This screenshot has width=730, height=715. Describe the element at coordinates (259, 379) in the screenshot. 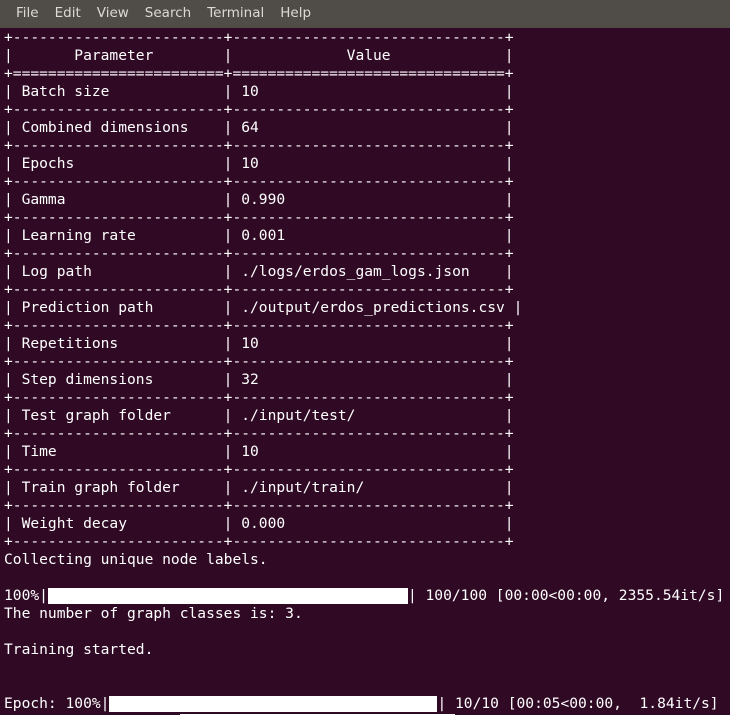

I see `table-row: | Step dimensions | 32 |` at that location.